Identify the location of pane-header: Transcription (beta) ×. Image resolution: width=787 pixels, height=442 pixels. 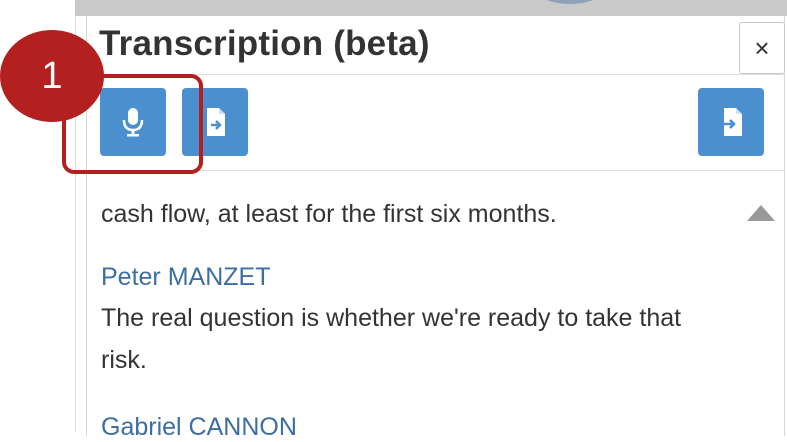
(436, 45).